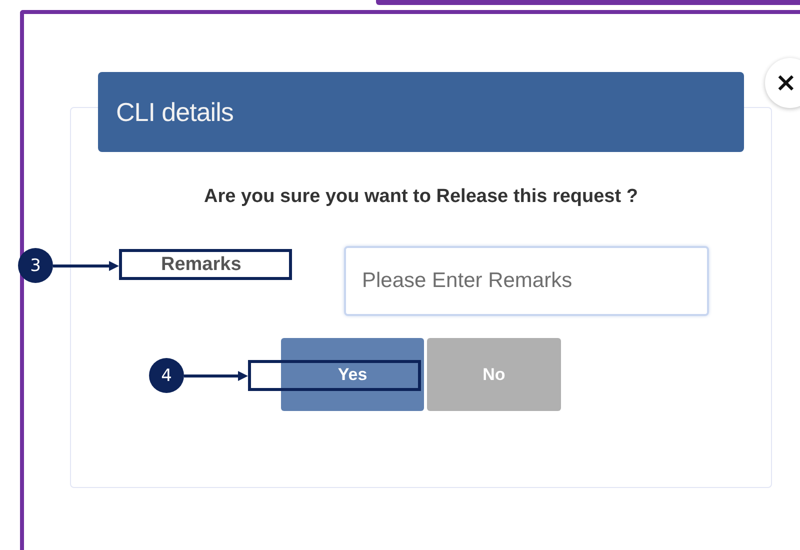 This screenshot has width=800, height=550. I want to click on remarks-label: Remarks, so click(201, 265).